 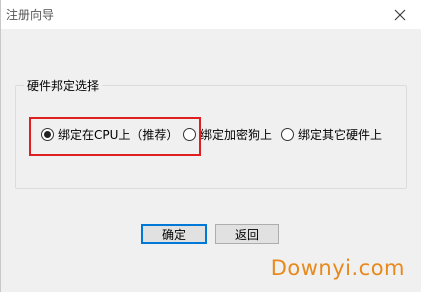 I want to click on radio-bind-other: 绑定其它硬件上, so click(x=331, y=134).